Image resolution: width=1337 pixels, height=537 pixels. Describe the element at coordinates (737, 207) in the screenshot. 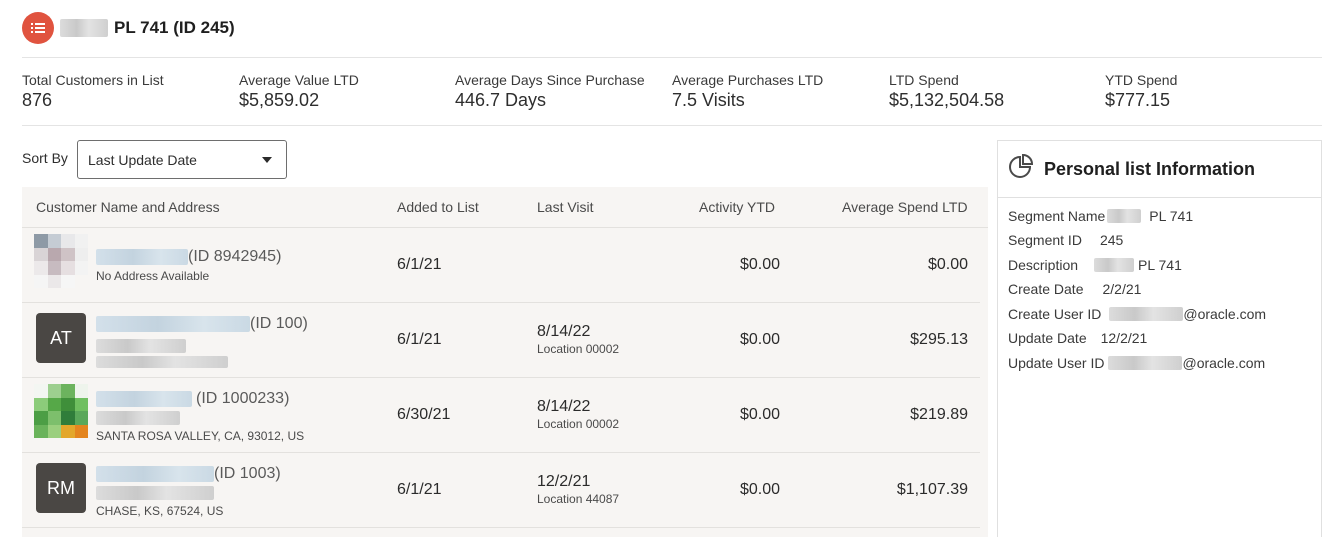

I see `column-header-activity: Activity YTD` at that location.